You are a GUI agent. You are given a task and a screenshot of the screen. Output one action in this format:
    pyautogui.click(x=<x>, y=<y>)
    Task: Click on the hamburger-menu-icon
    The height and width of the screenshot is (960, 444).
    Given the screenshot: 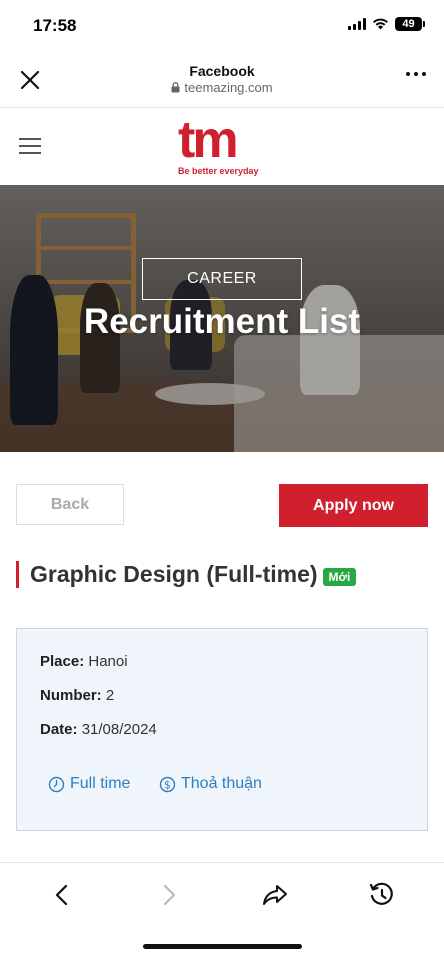 What is the action you would take?
    pyautogui.click(x=30, y=146)
    